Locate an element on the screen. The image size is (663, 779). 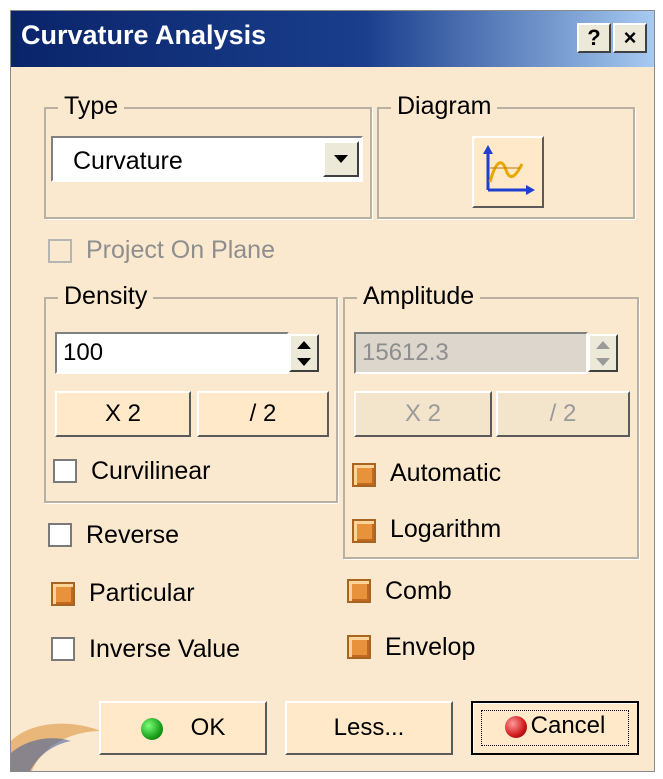
ok-button: OK is located at coordinates (183, 728).